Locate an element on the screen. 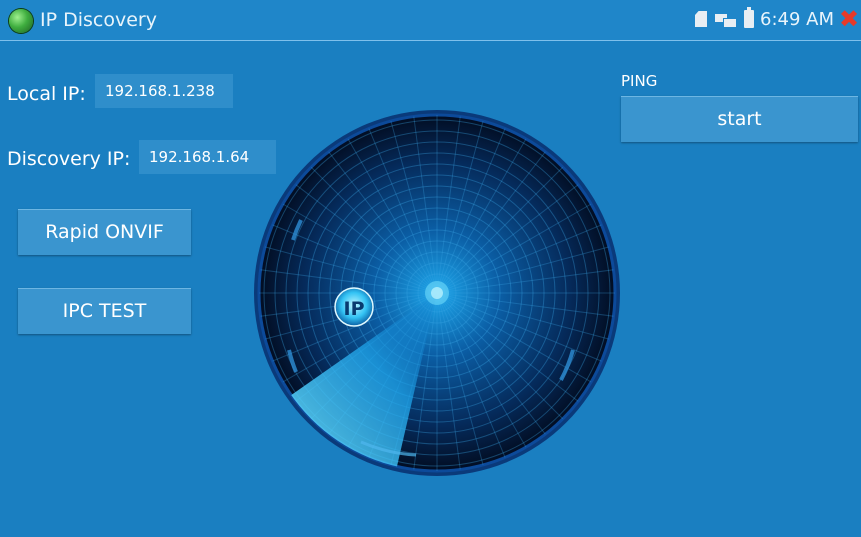 This screenshot has height=537, width=861. close-icon: ✖ is located at coordinates (849, 19).